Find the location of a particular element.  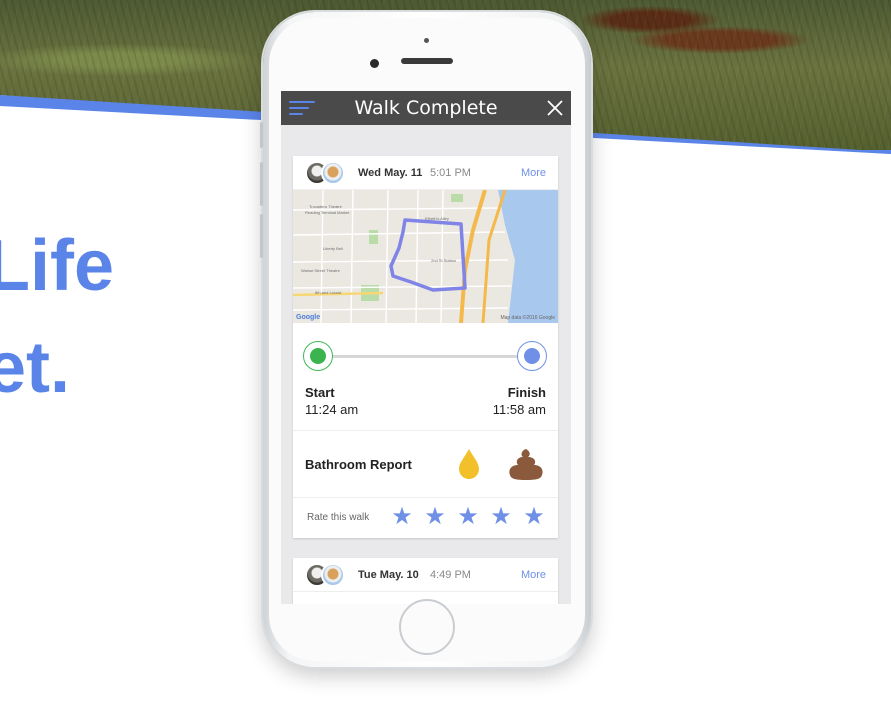

start-time: 11:24 am is located at coordinates (332, 409).